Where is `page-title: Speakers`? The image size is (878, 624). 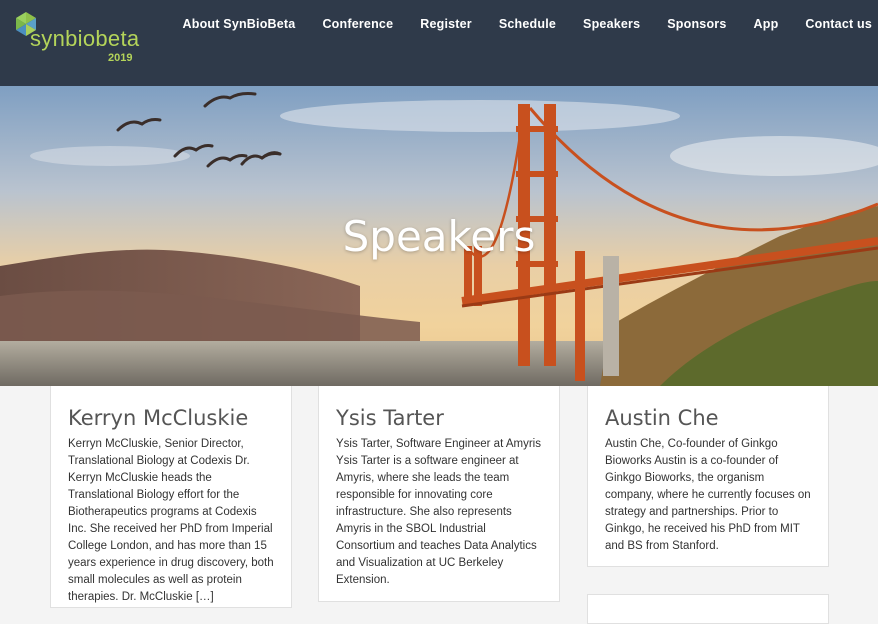
page-title: Speakers is located at coordinates (439, 236).